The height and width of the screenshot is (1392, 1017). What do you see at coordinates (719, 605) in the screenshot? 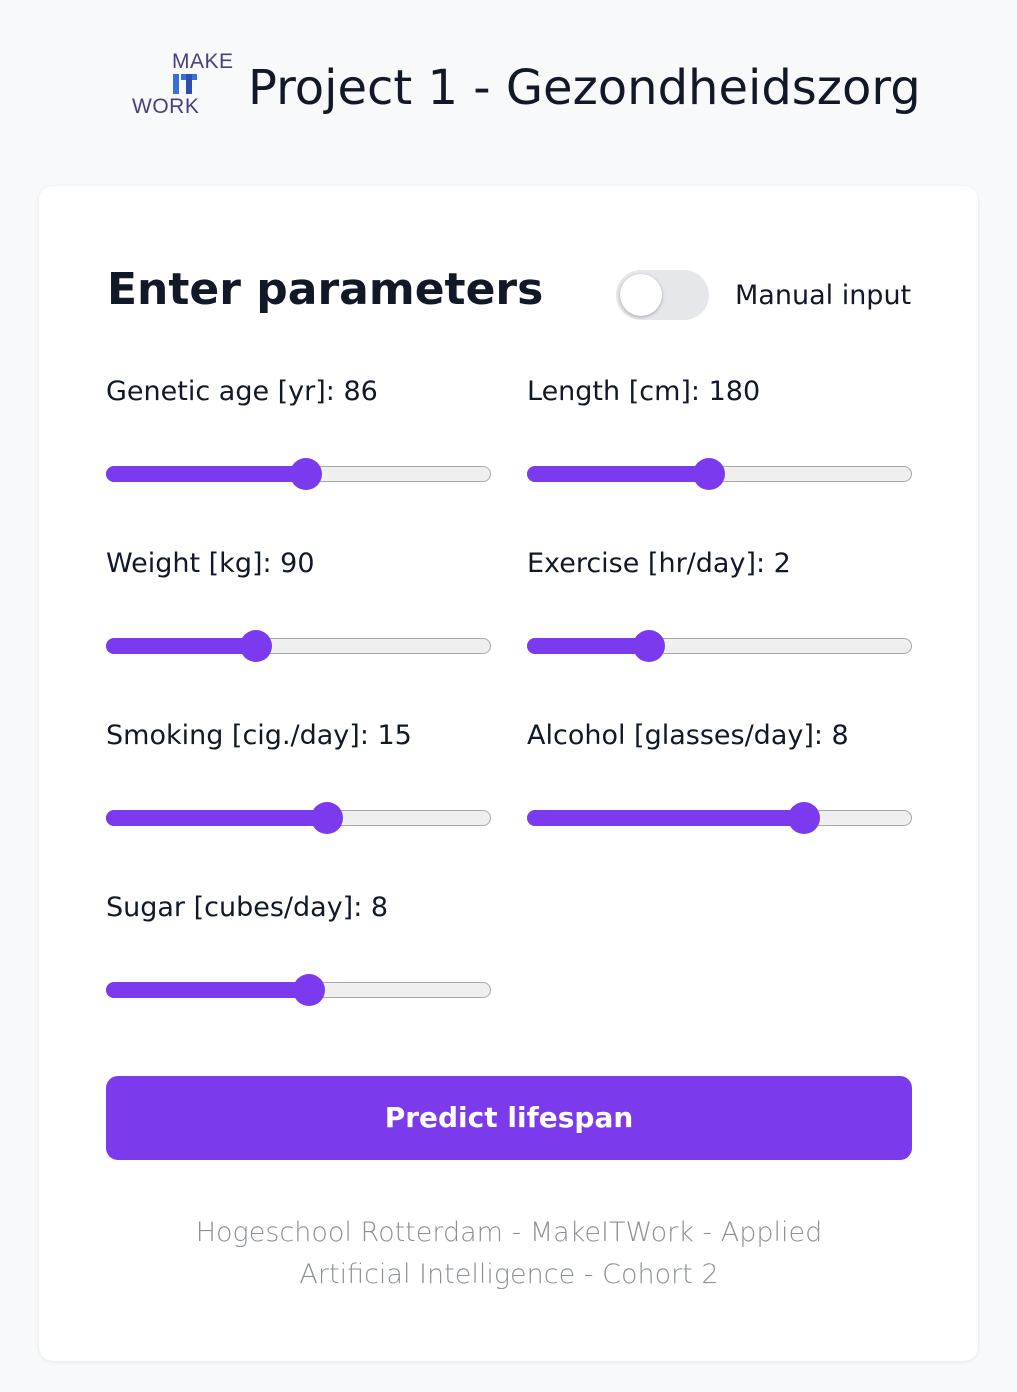
I see `param-exercise: Exercise [hr/day]: 2` at bounding box center [719, 605].